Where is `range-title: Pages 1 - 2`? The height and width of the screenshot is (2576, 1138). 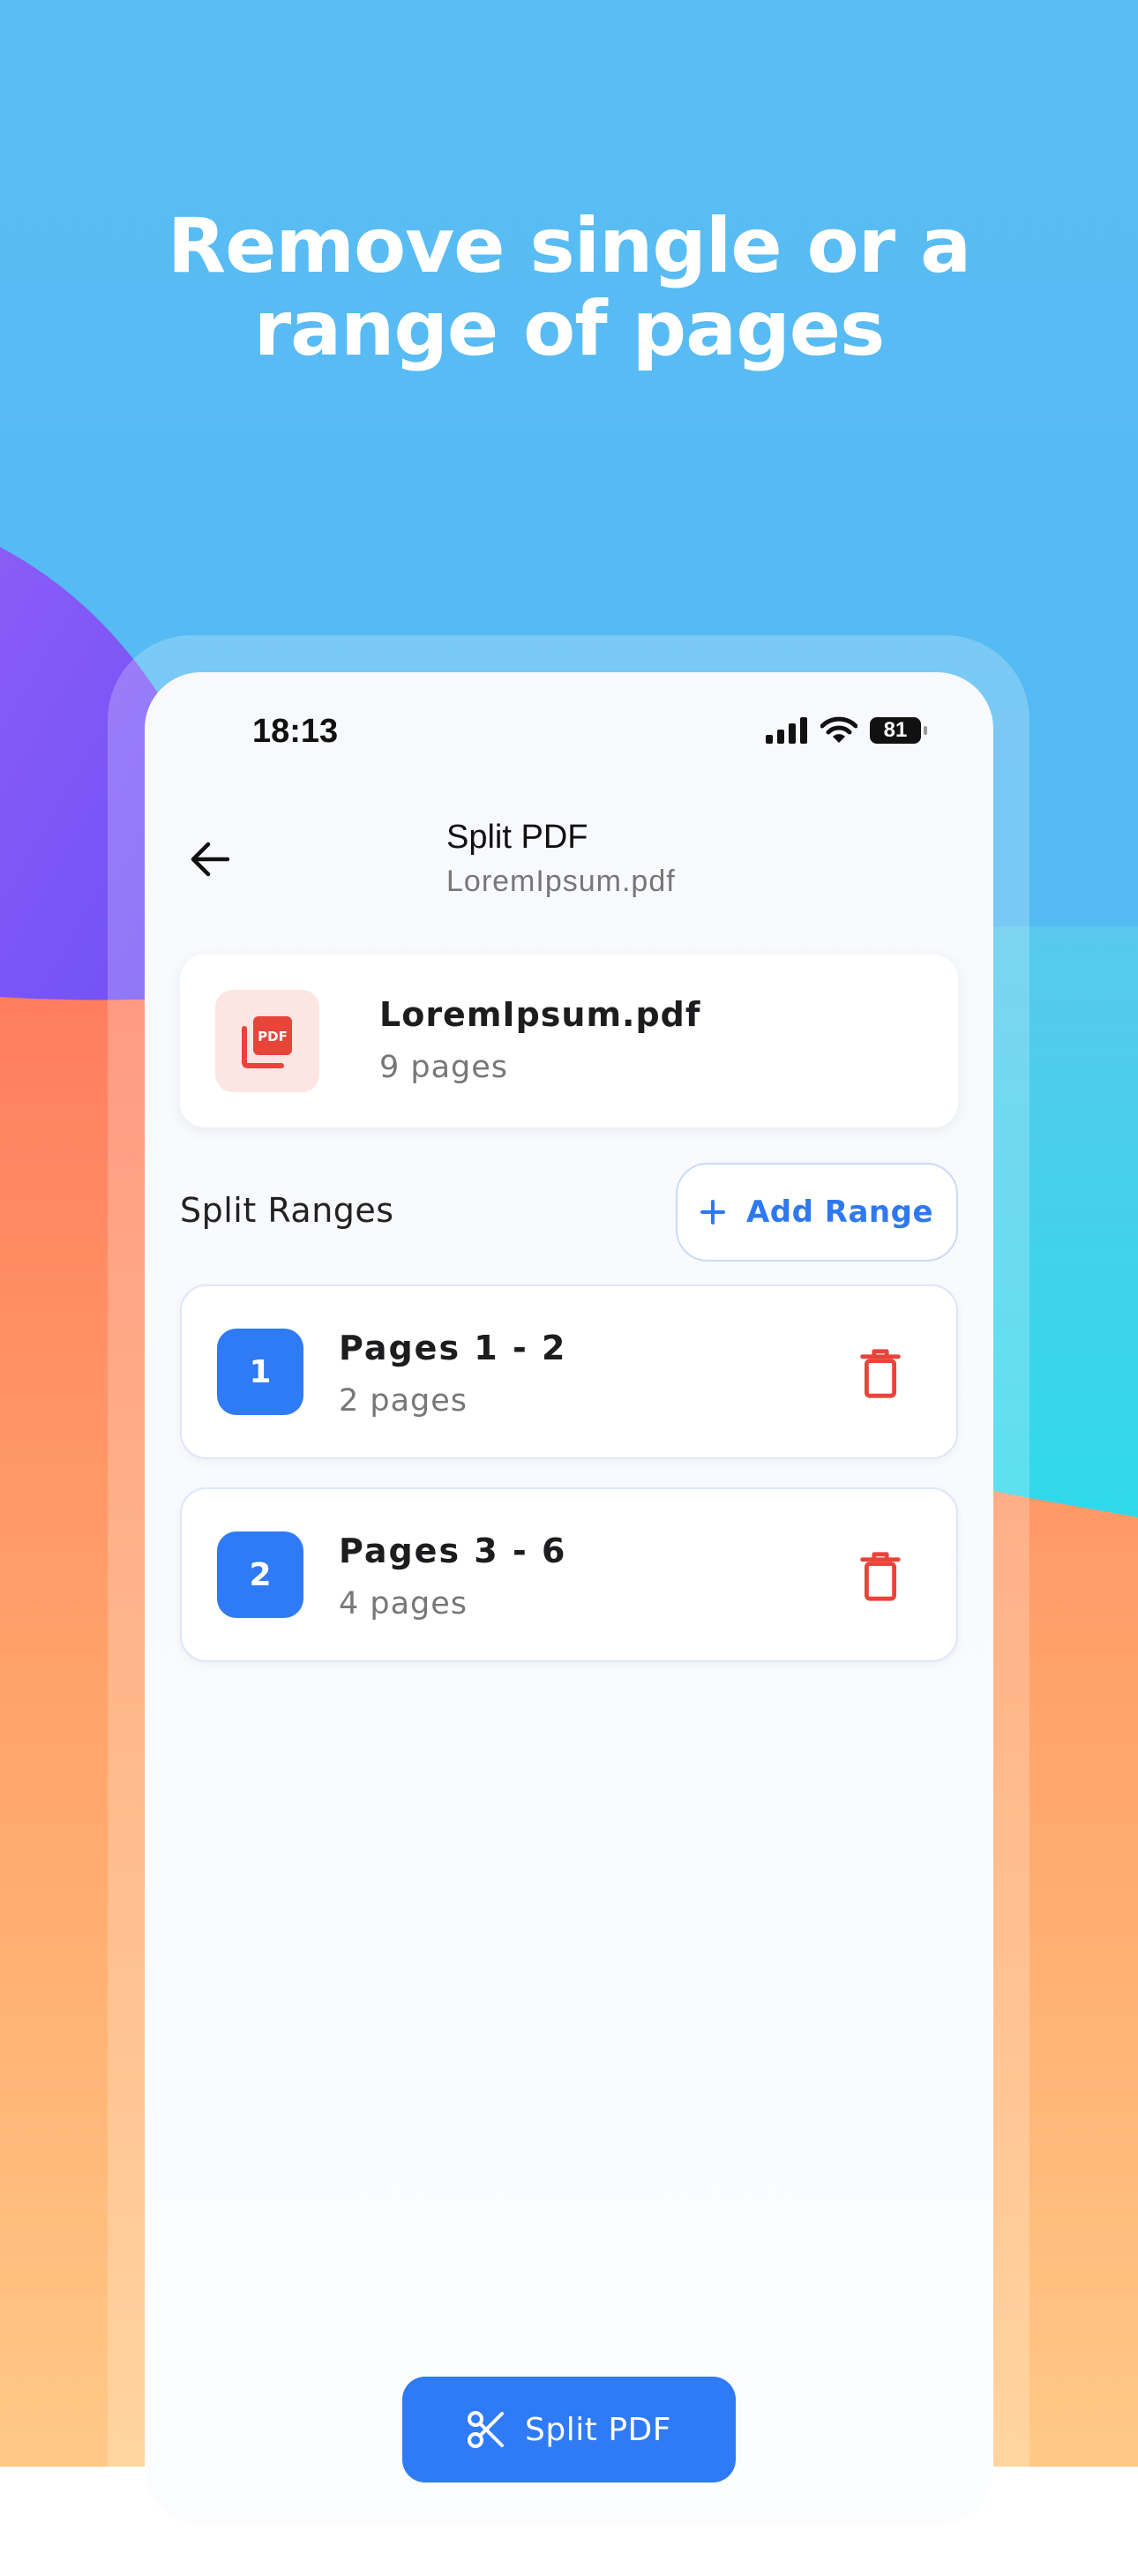 range-title: Pages 1 - 2 is located at coordinates (453, 1348).